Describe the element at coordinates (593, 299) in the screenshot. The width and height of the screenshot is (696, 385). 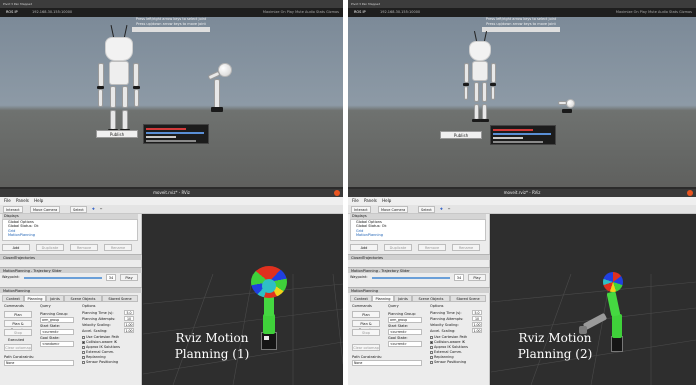
I see `rviz-3d-view: Rviz Motion Planning (2)` at that location.